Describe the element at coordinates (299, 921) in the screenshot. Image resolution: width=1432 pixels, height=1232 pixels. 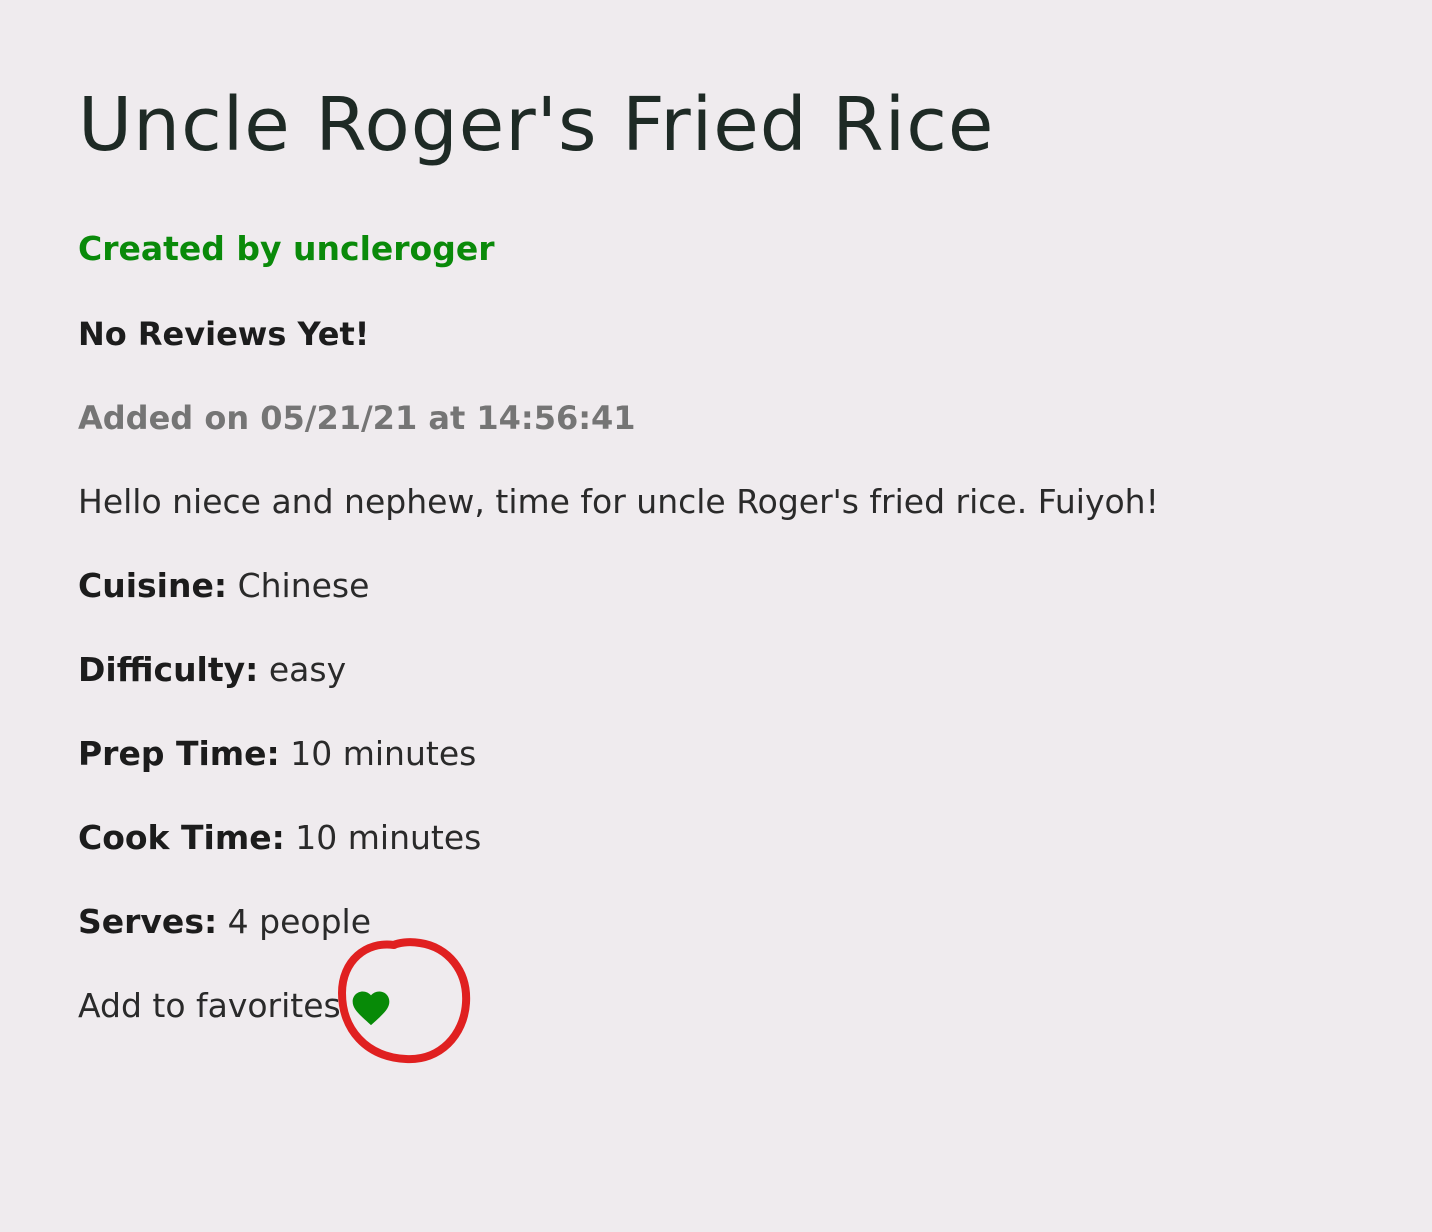
I see `serves-value: 4 people` at that location.